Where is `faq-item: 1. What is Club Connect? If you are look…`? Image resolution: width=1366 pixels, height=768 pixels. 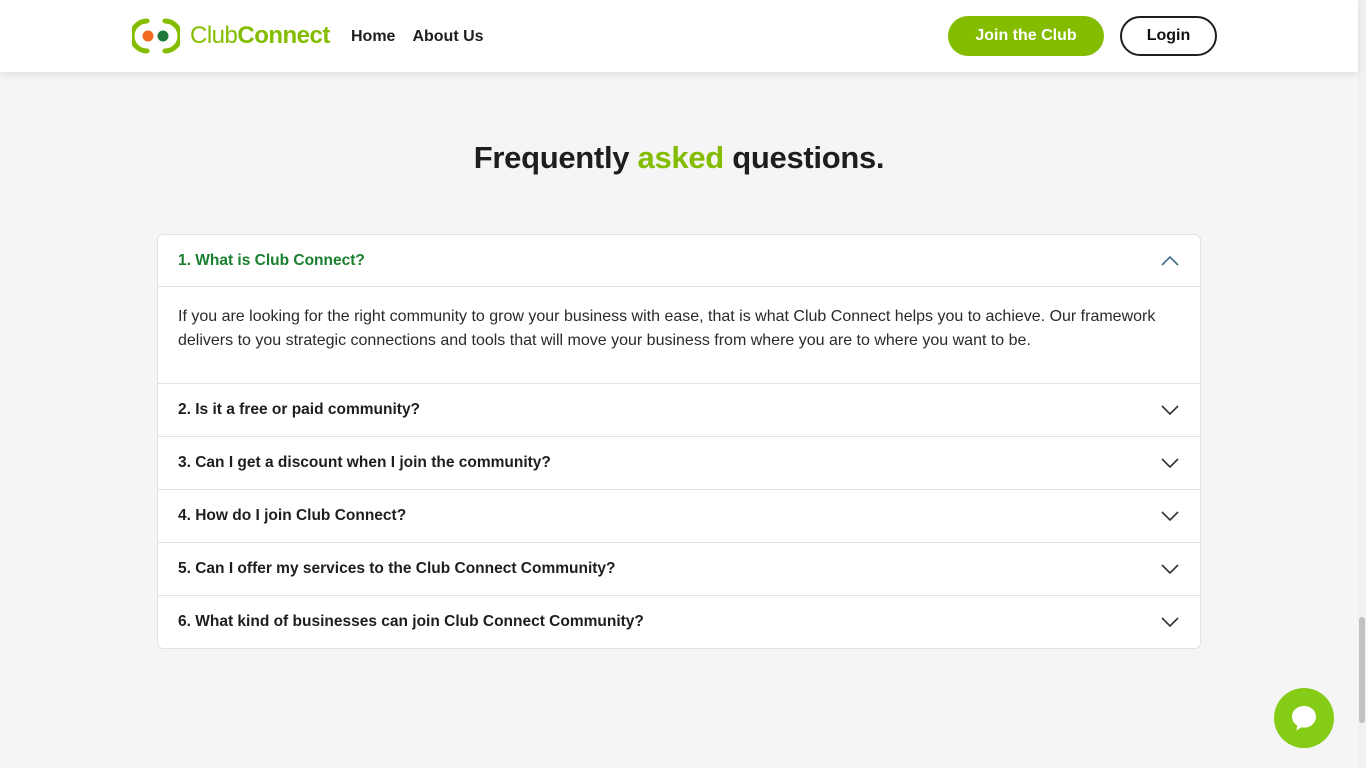
faq-item: 1. What is Club Connect? If you are look… is located at coordinates (679, 309).